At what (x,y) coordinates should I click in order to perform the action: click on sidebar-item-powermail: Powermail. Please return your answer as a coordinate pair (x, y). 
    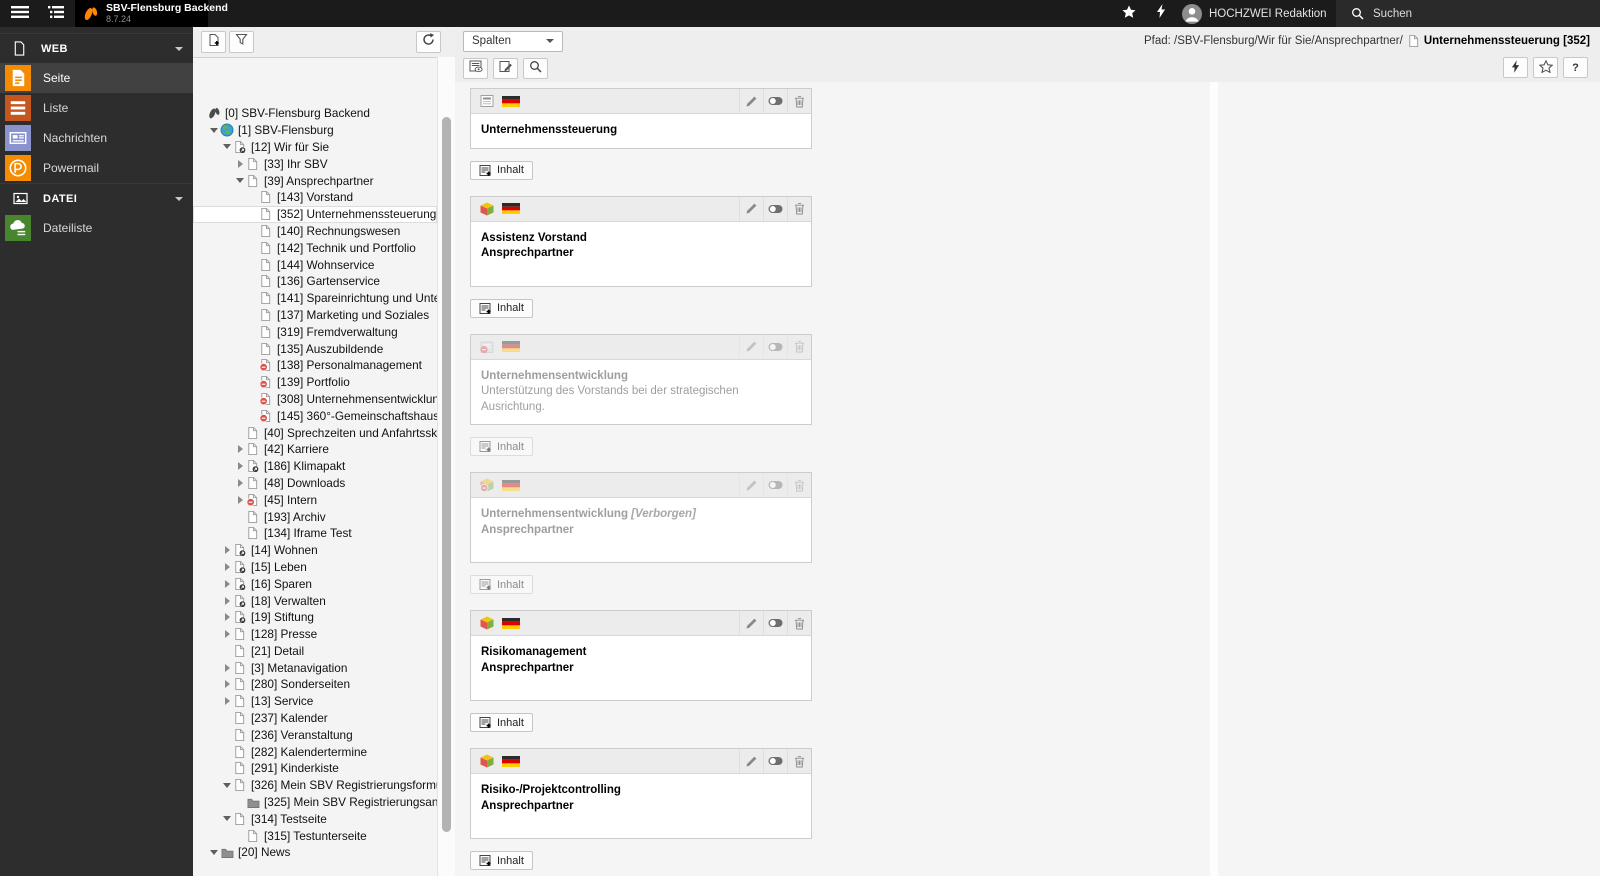
    Looking at the image, I should click on (96, 168).